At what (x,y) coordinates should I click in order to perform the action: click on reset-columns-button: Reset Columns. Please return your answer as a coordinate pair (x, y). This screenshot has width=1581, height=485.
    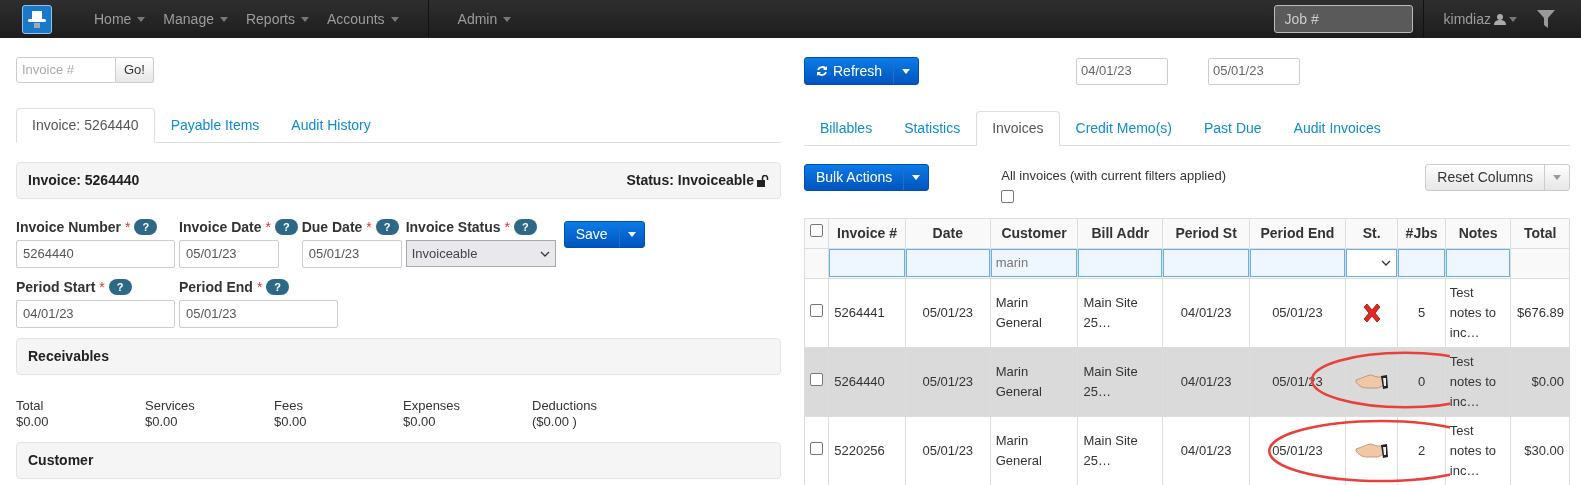
    Looking at the image, I should click on (1497, 177).